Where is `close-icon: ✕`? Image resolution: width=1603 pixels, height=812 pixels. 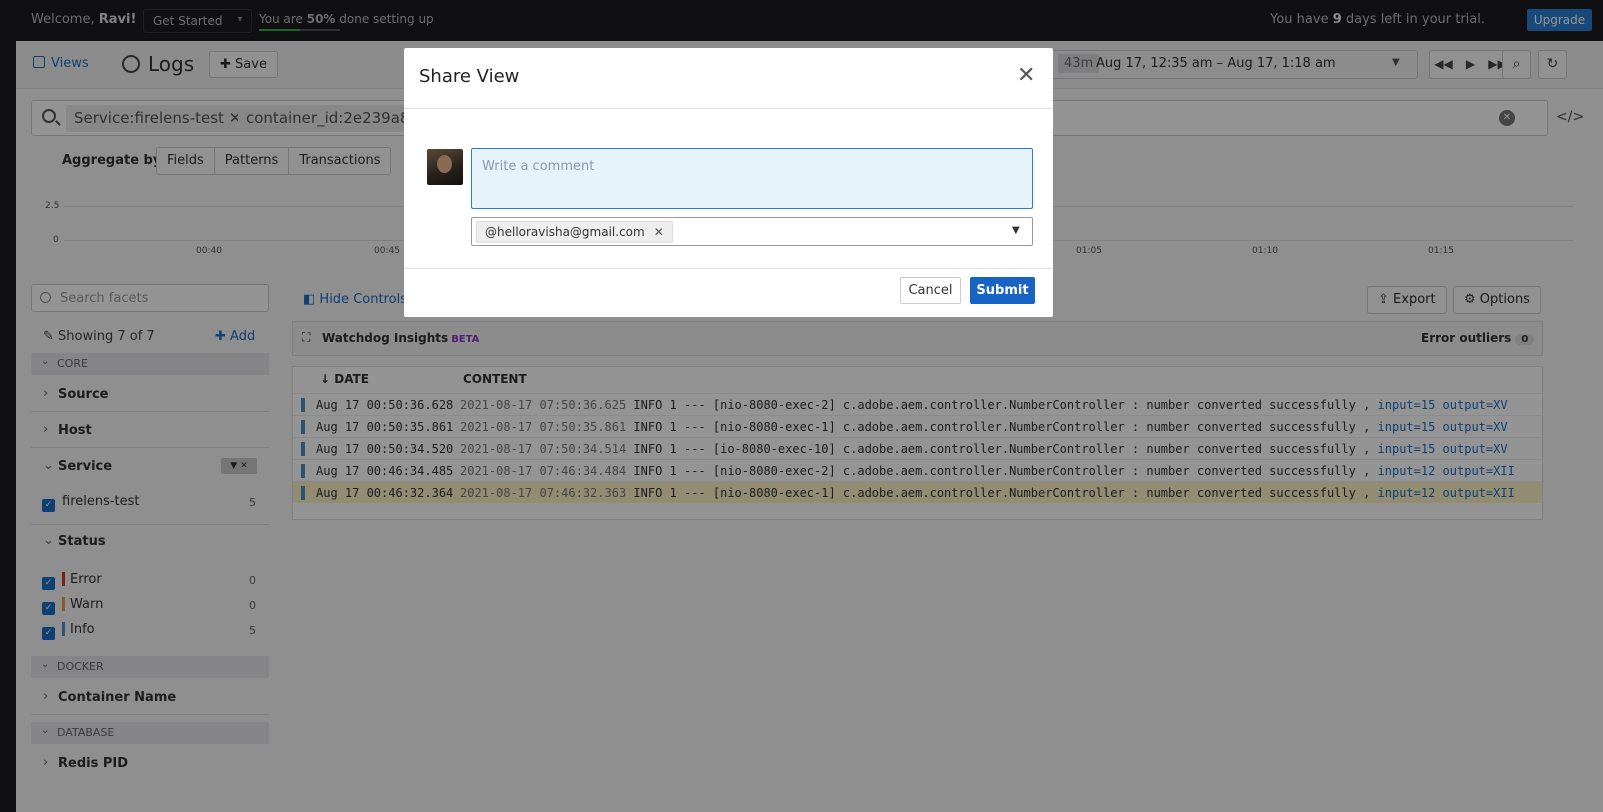 close-icon: ✕ is located at coordinates (1026, 76).